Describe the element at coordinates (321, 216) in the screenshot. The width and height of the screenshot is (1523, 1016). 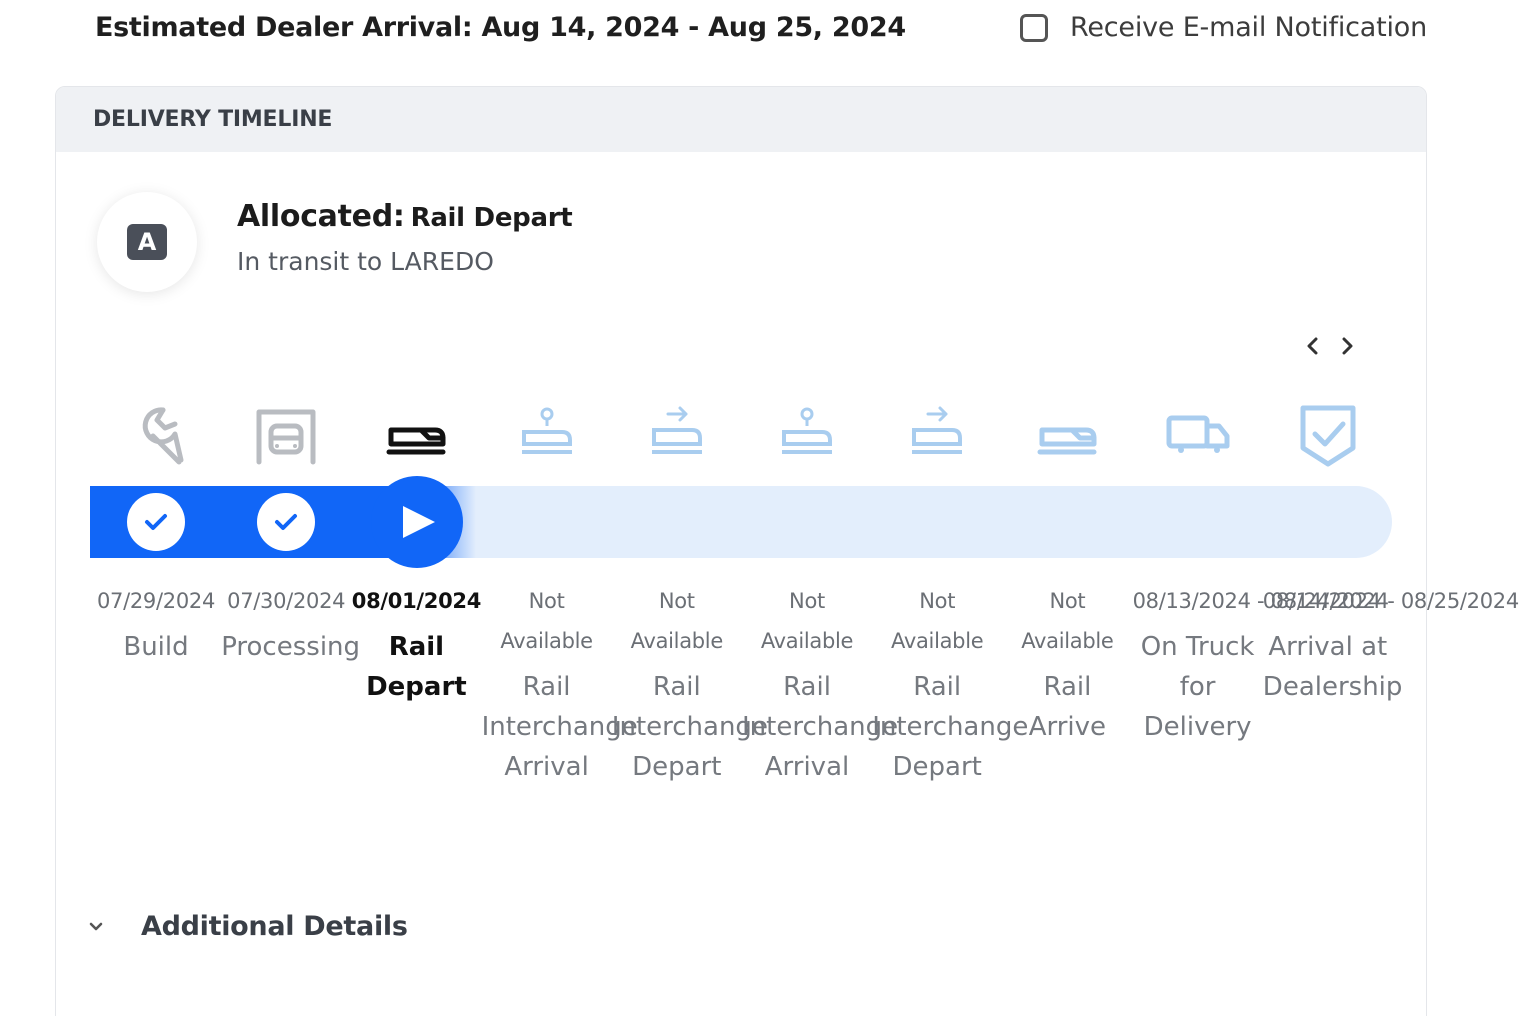
I see `status-label: Allocated:` at that location.